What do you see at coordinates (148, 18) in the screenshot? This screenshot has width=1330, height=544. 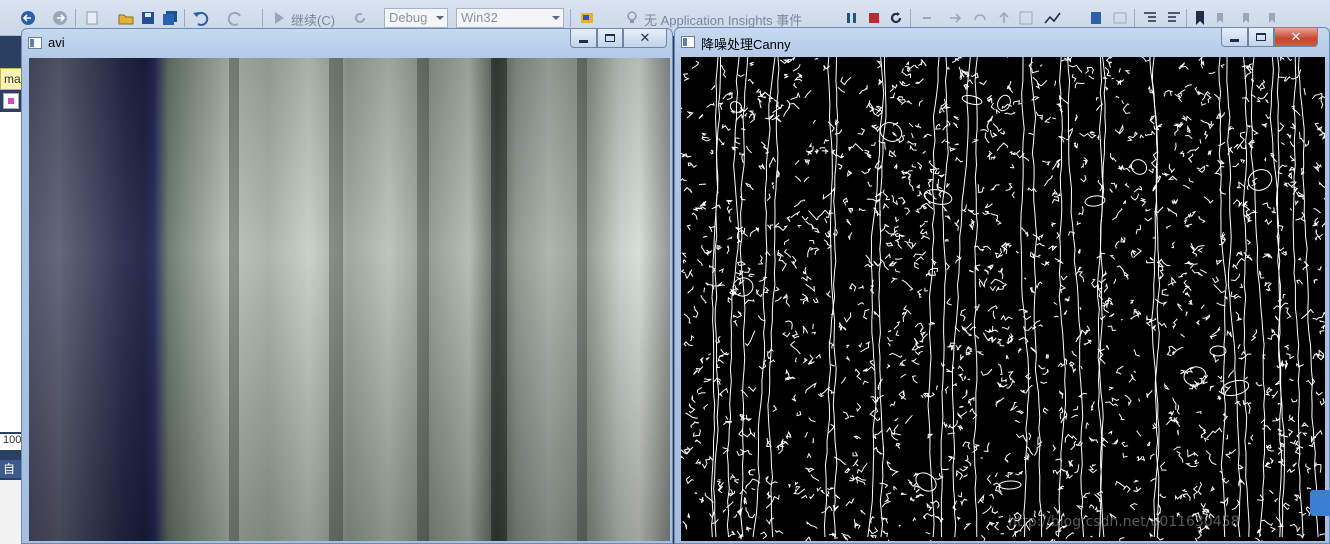 I see `save-icon` at bounding box center [148, 18].